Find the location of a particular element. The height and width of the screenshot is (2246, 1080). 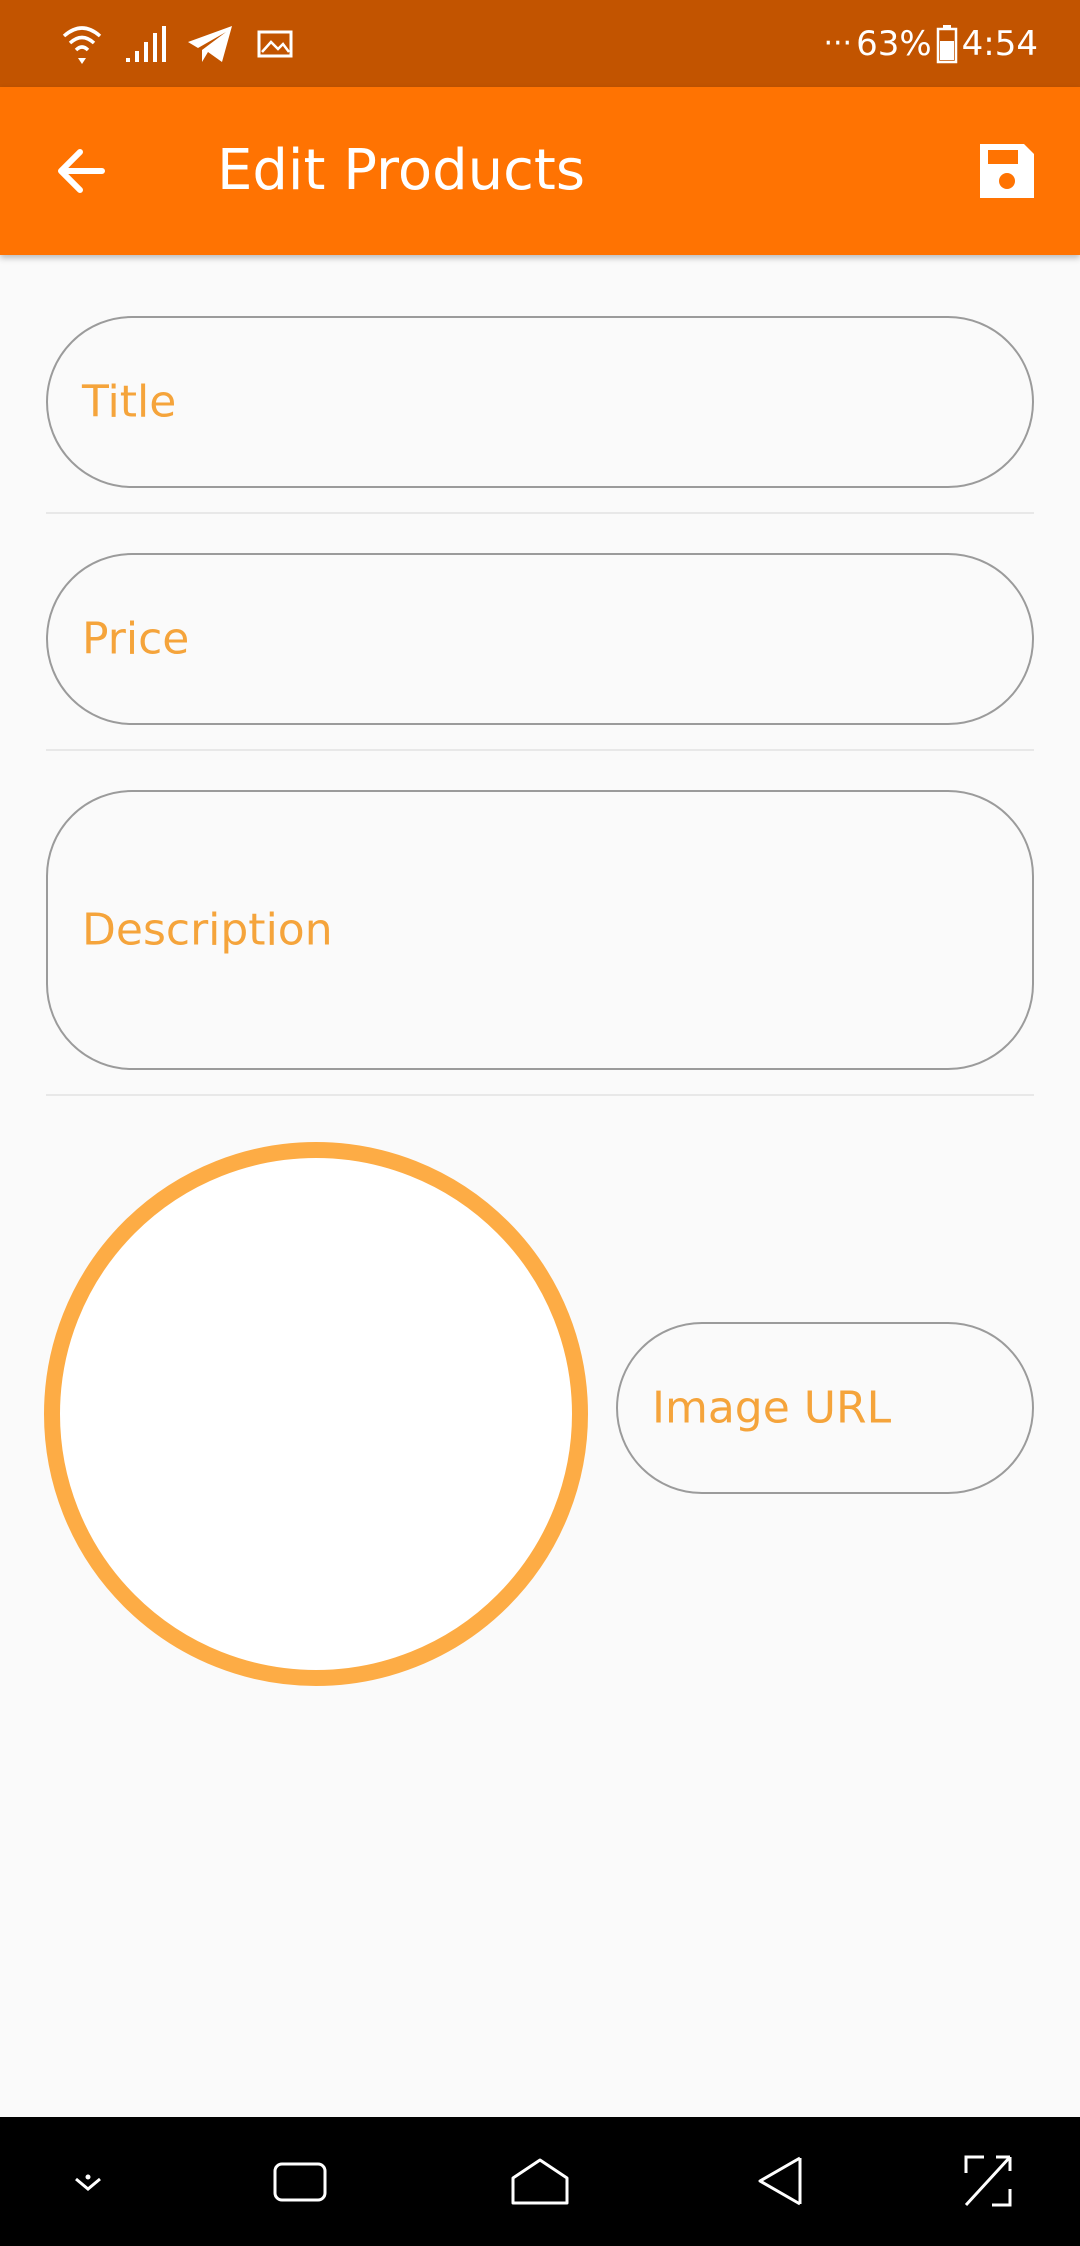

title-placeholder: Title is located at coordinates (129, 402).